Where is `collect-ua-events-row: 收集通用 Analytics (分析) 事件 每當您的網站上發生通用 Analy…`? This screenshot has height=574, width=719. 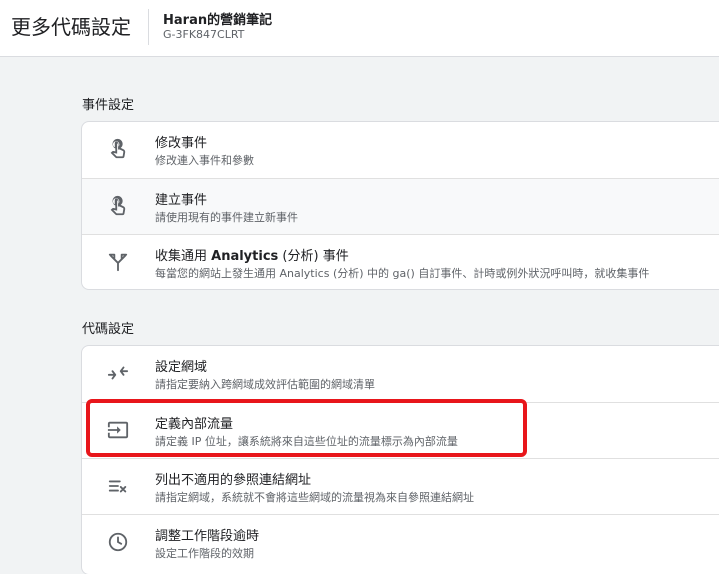 collect-ua-events-row: 收集通用 Analytics (分析) 事件 每當您的網站上發生通用 Analy… is located at coordinates (400, 261).